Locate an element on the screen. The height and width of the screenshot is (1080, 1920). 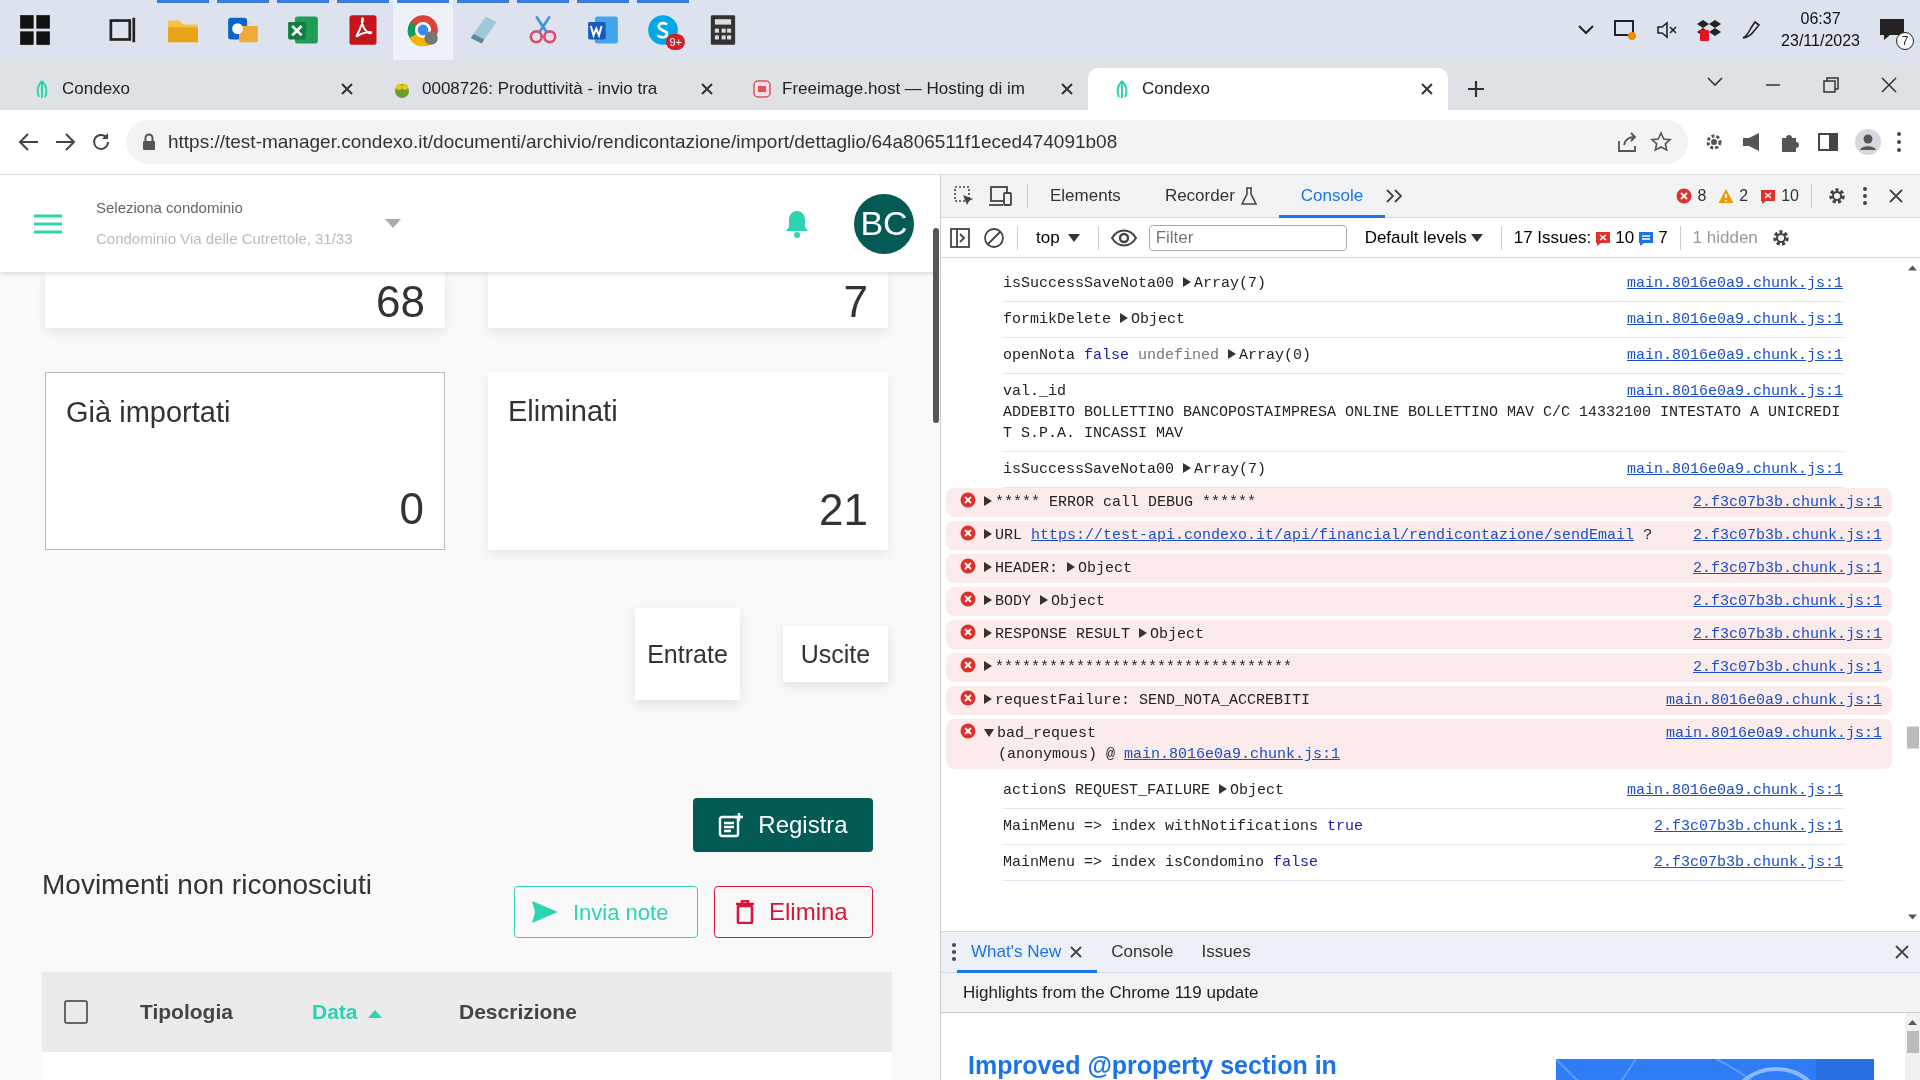
inspect-icon is located at coordinates (964, 196).